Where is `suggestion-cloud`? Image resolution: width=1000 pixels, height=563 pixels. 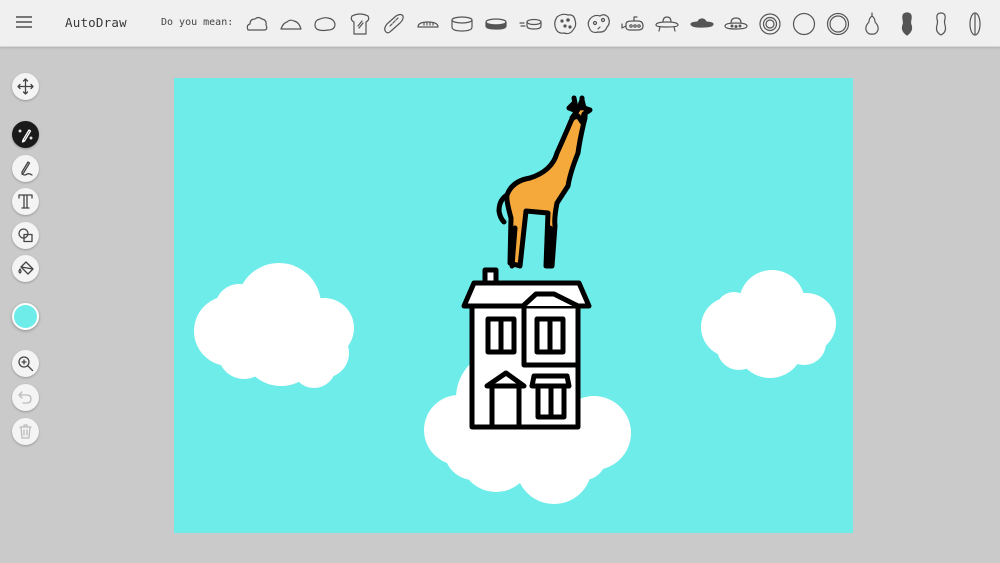
suggestion-cloud is located at coordinates (257, 24).